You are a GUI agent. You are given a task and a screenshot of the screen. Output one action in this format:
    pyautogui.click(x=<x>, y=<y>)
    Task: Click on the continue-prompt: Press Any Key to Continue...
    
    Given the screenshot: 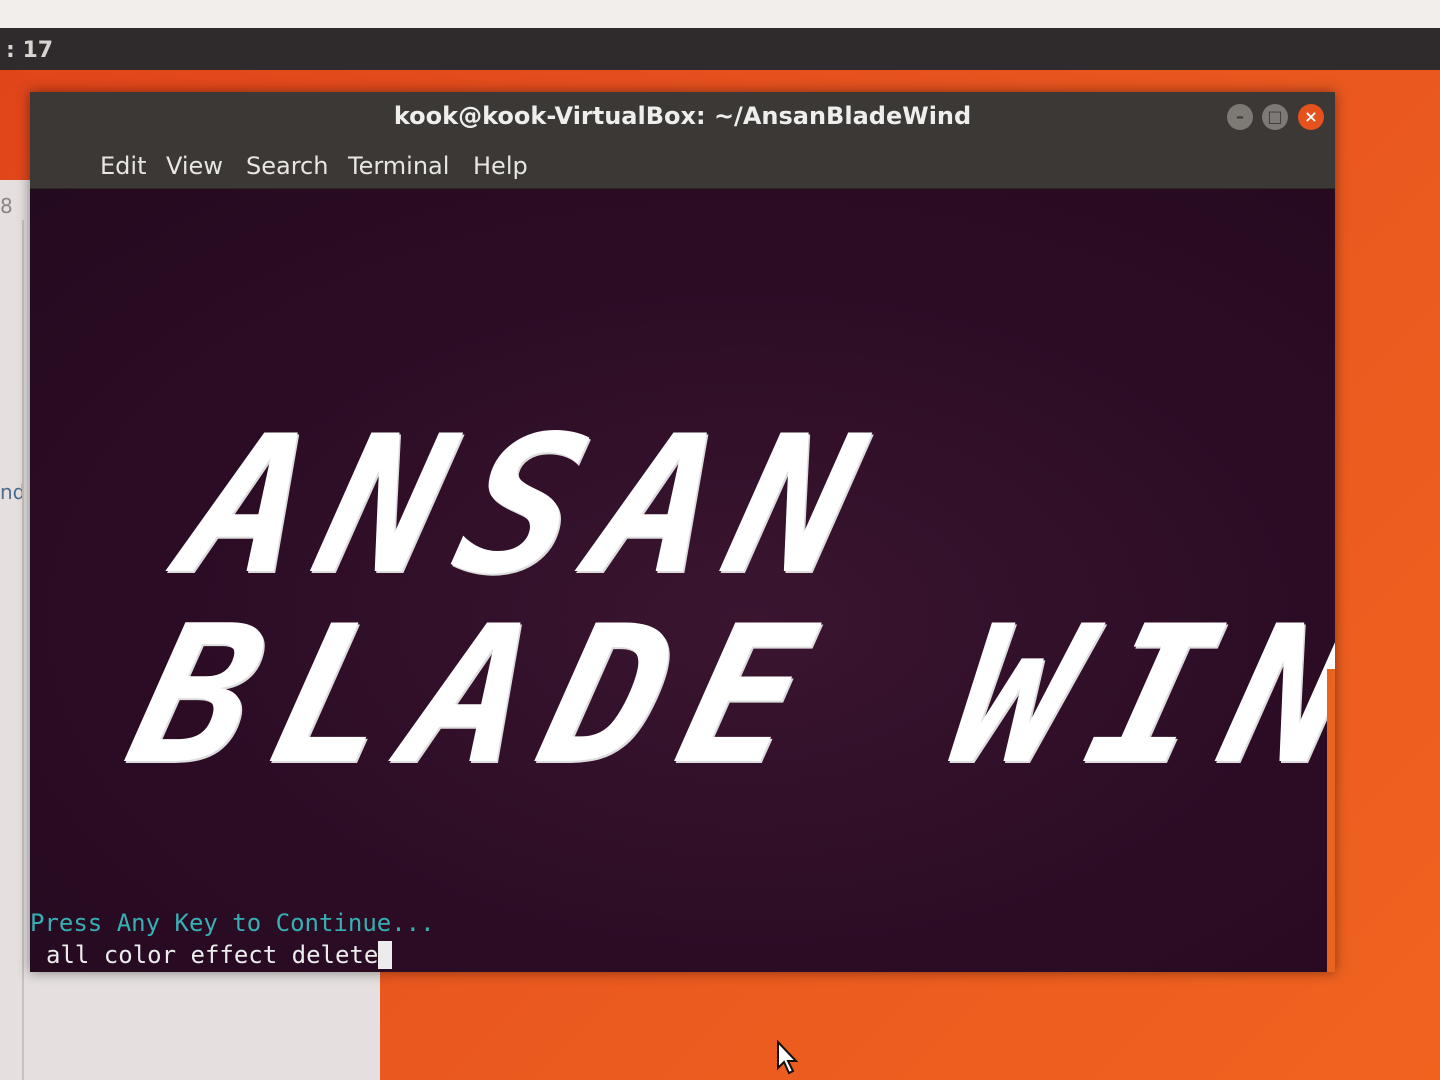 What is the action you would take?
    pyautogui.click(x=232, y=923)
    